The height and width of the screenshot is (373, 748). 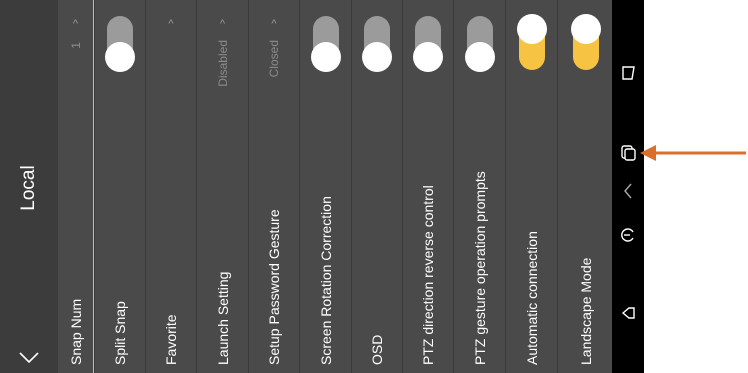 I want to click on ptz-gesture-toggle, so click(x=479, y=44).